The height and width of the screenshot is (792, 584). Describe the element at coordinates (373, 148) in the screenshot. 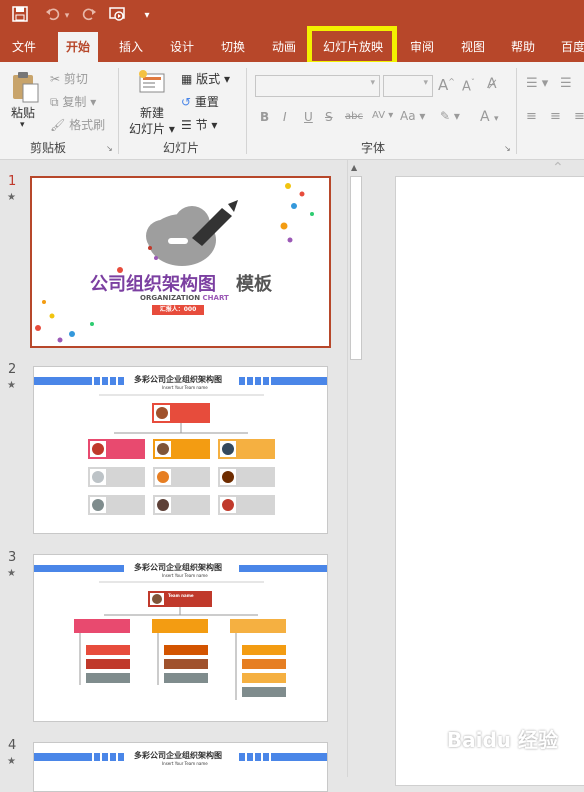

I see `font-group-label: 字体` at that location.